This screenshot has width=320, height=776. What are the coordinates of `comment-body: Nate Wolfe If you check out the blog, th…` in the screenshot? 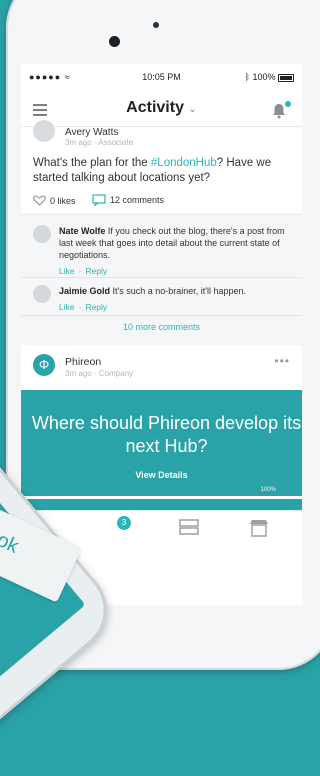 It's located at (175, 251).